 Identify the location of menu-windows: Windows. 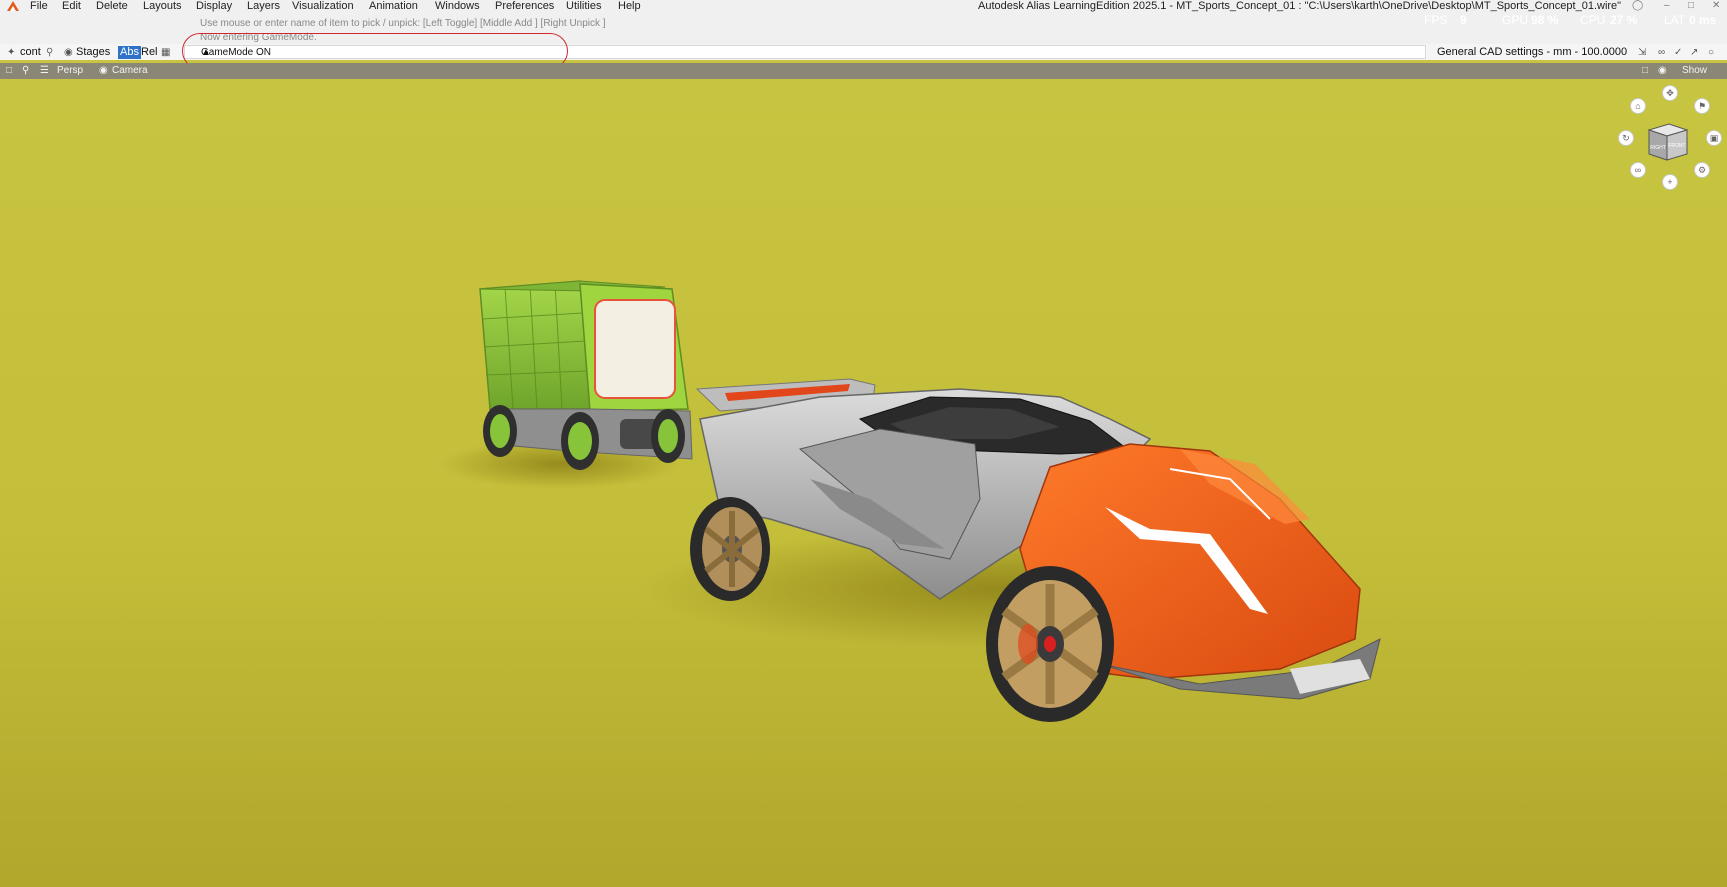
(457, 6).